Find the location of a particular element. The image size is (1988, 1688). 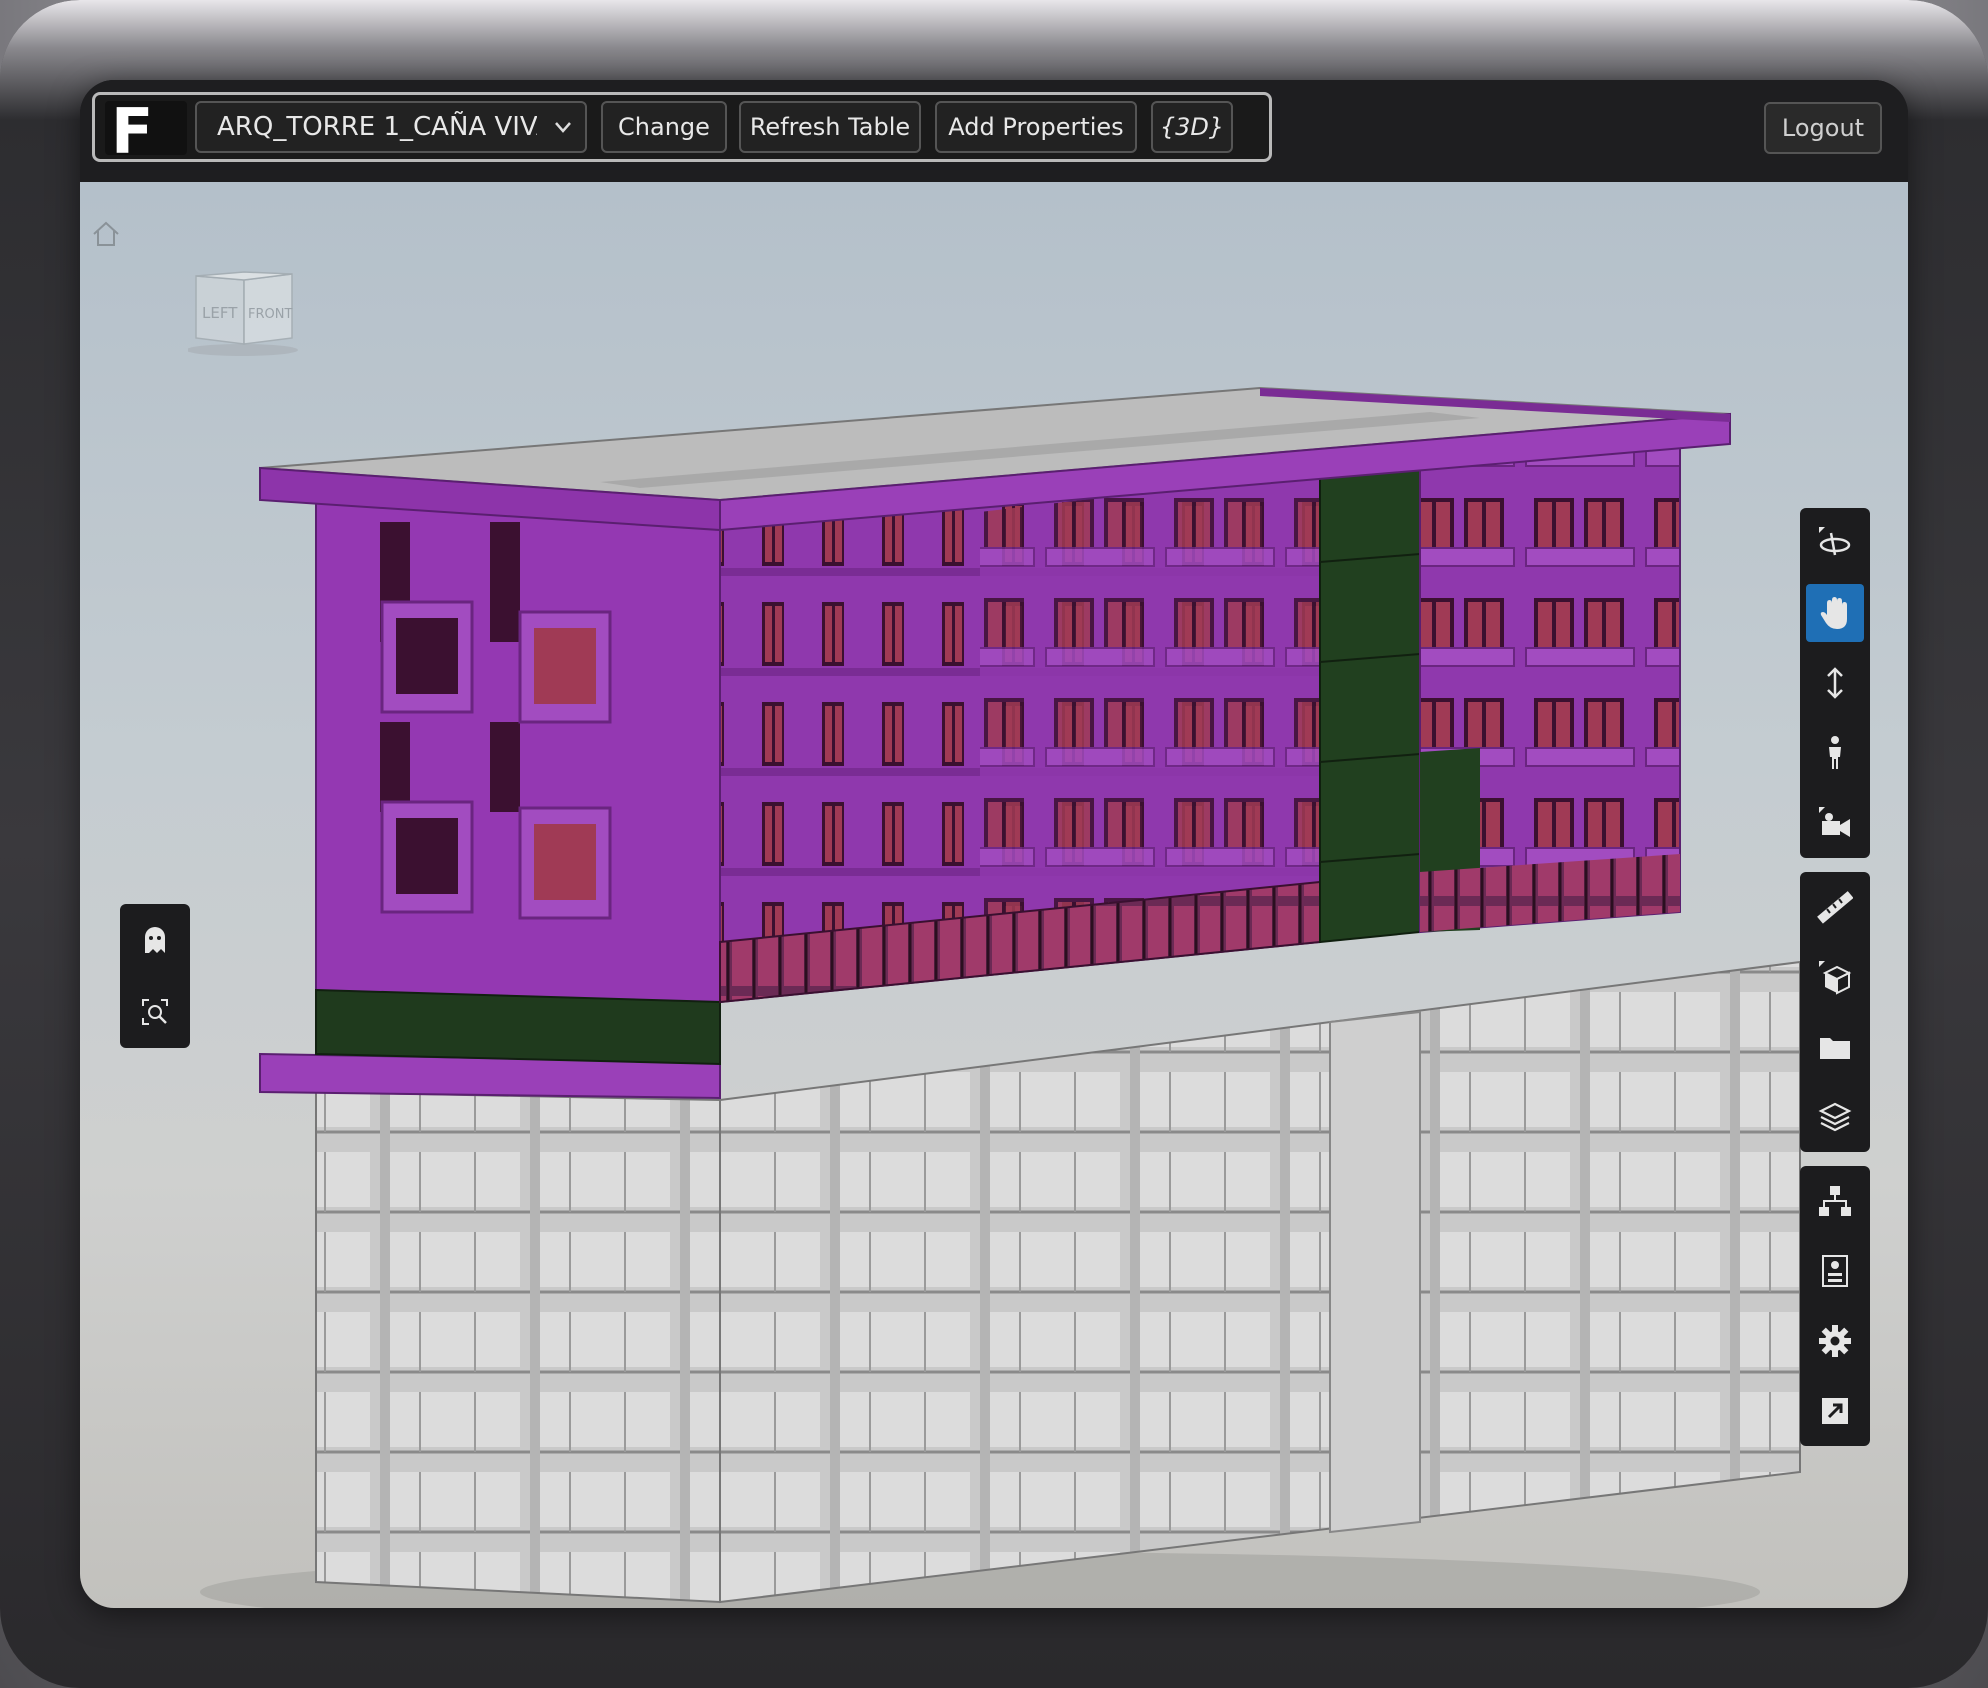

viewcube-left-label: LEFT is located at coordinates (220, 313).